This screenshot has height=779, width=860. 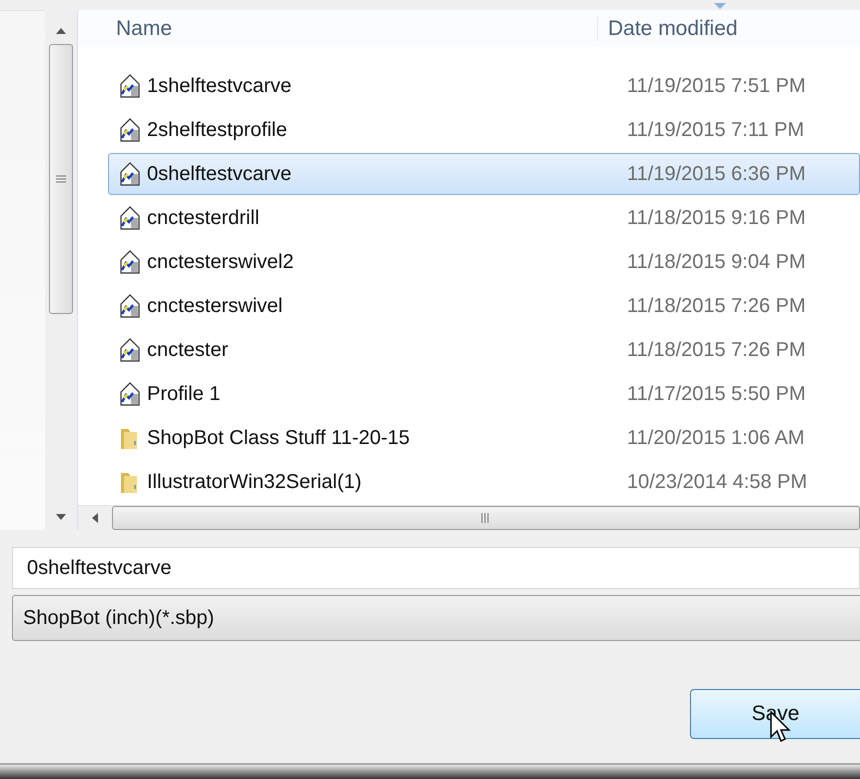 What do you see at coordinates (716, 394) in the screenshot?
I see `date-modified: 11/17/2015 5:50 PM` at bounding box center [716, 394].